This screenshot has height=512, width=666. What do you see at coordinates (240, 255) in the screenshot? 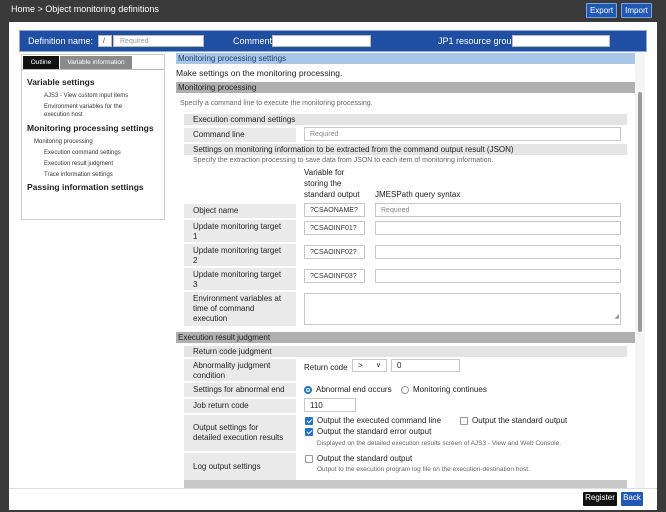
I see `update-target-2-label: Update monitoring target 2` at bounding box center [240, 255].